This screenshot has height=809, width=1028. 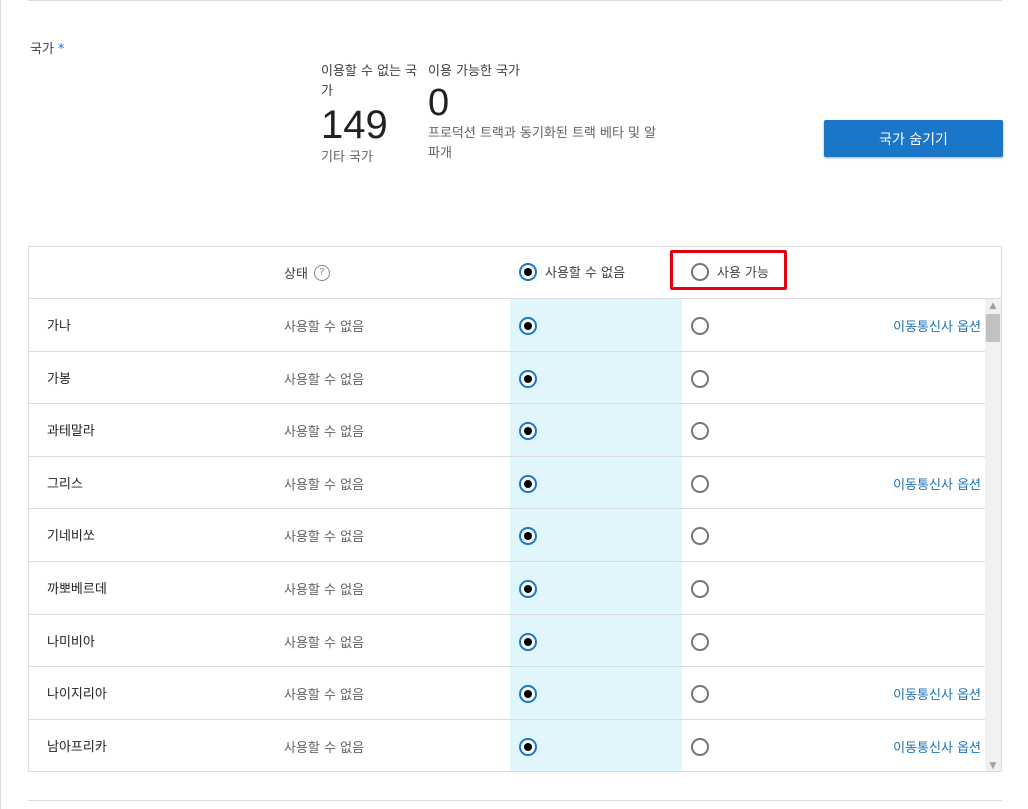 What do you see at coordinates (47, 49) in the screenshot?
I see `country-field-label: 국가 *` at bounding box center [47, 49].